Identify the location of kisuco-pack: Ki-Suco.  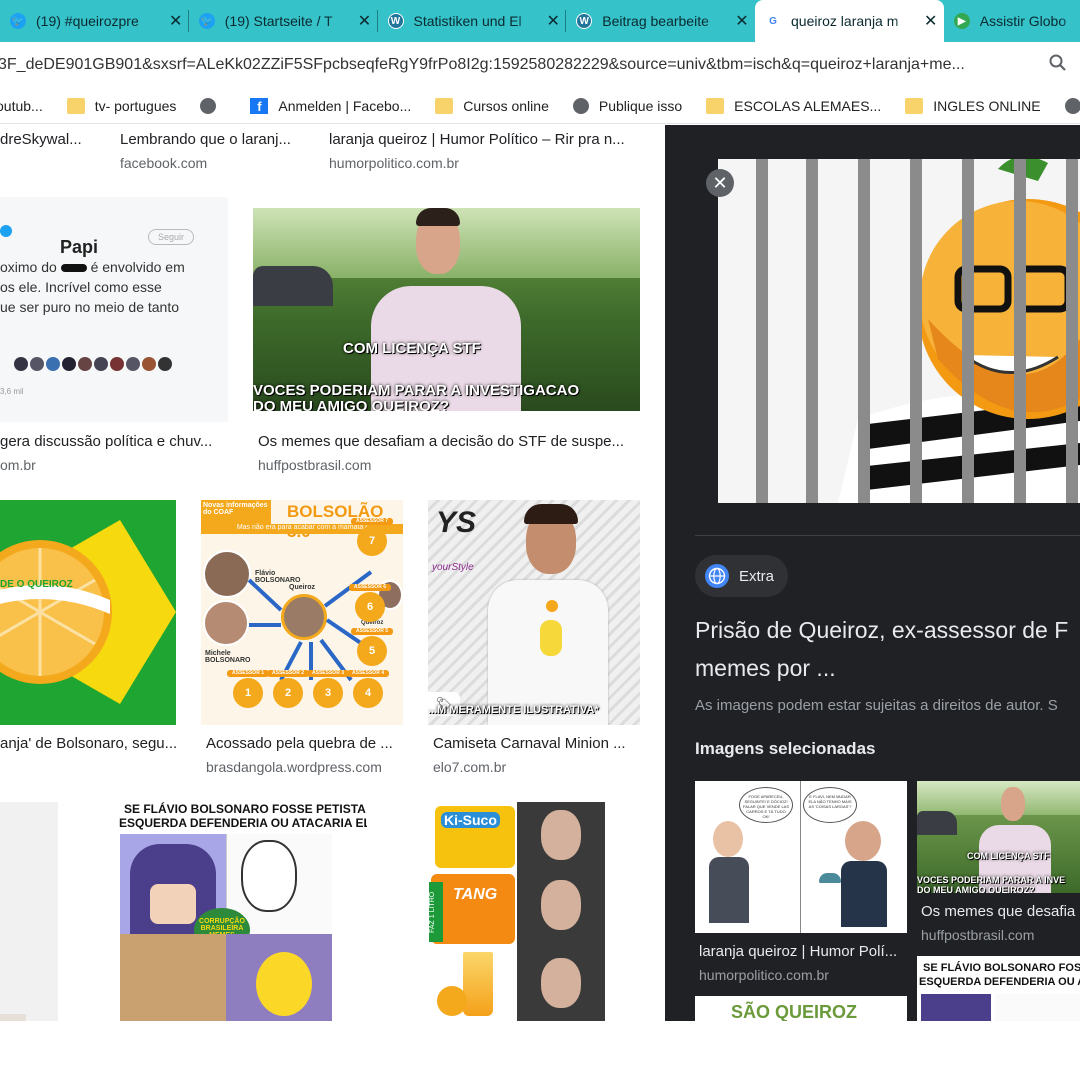
(475, 837).